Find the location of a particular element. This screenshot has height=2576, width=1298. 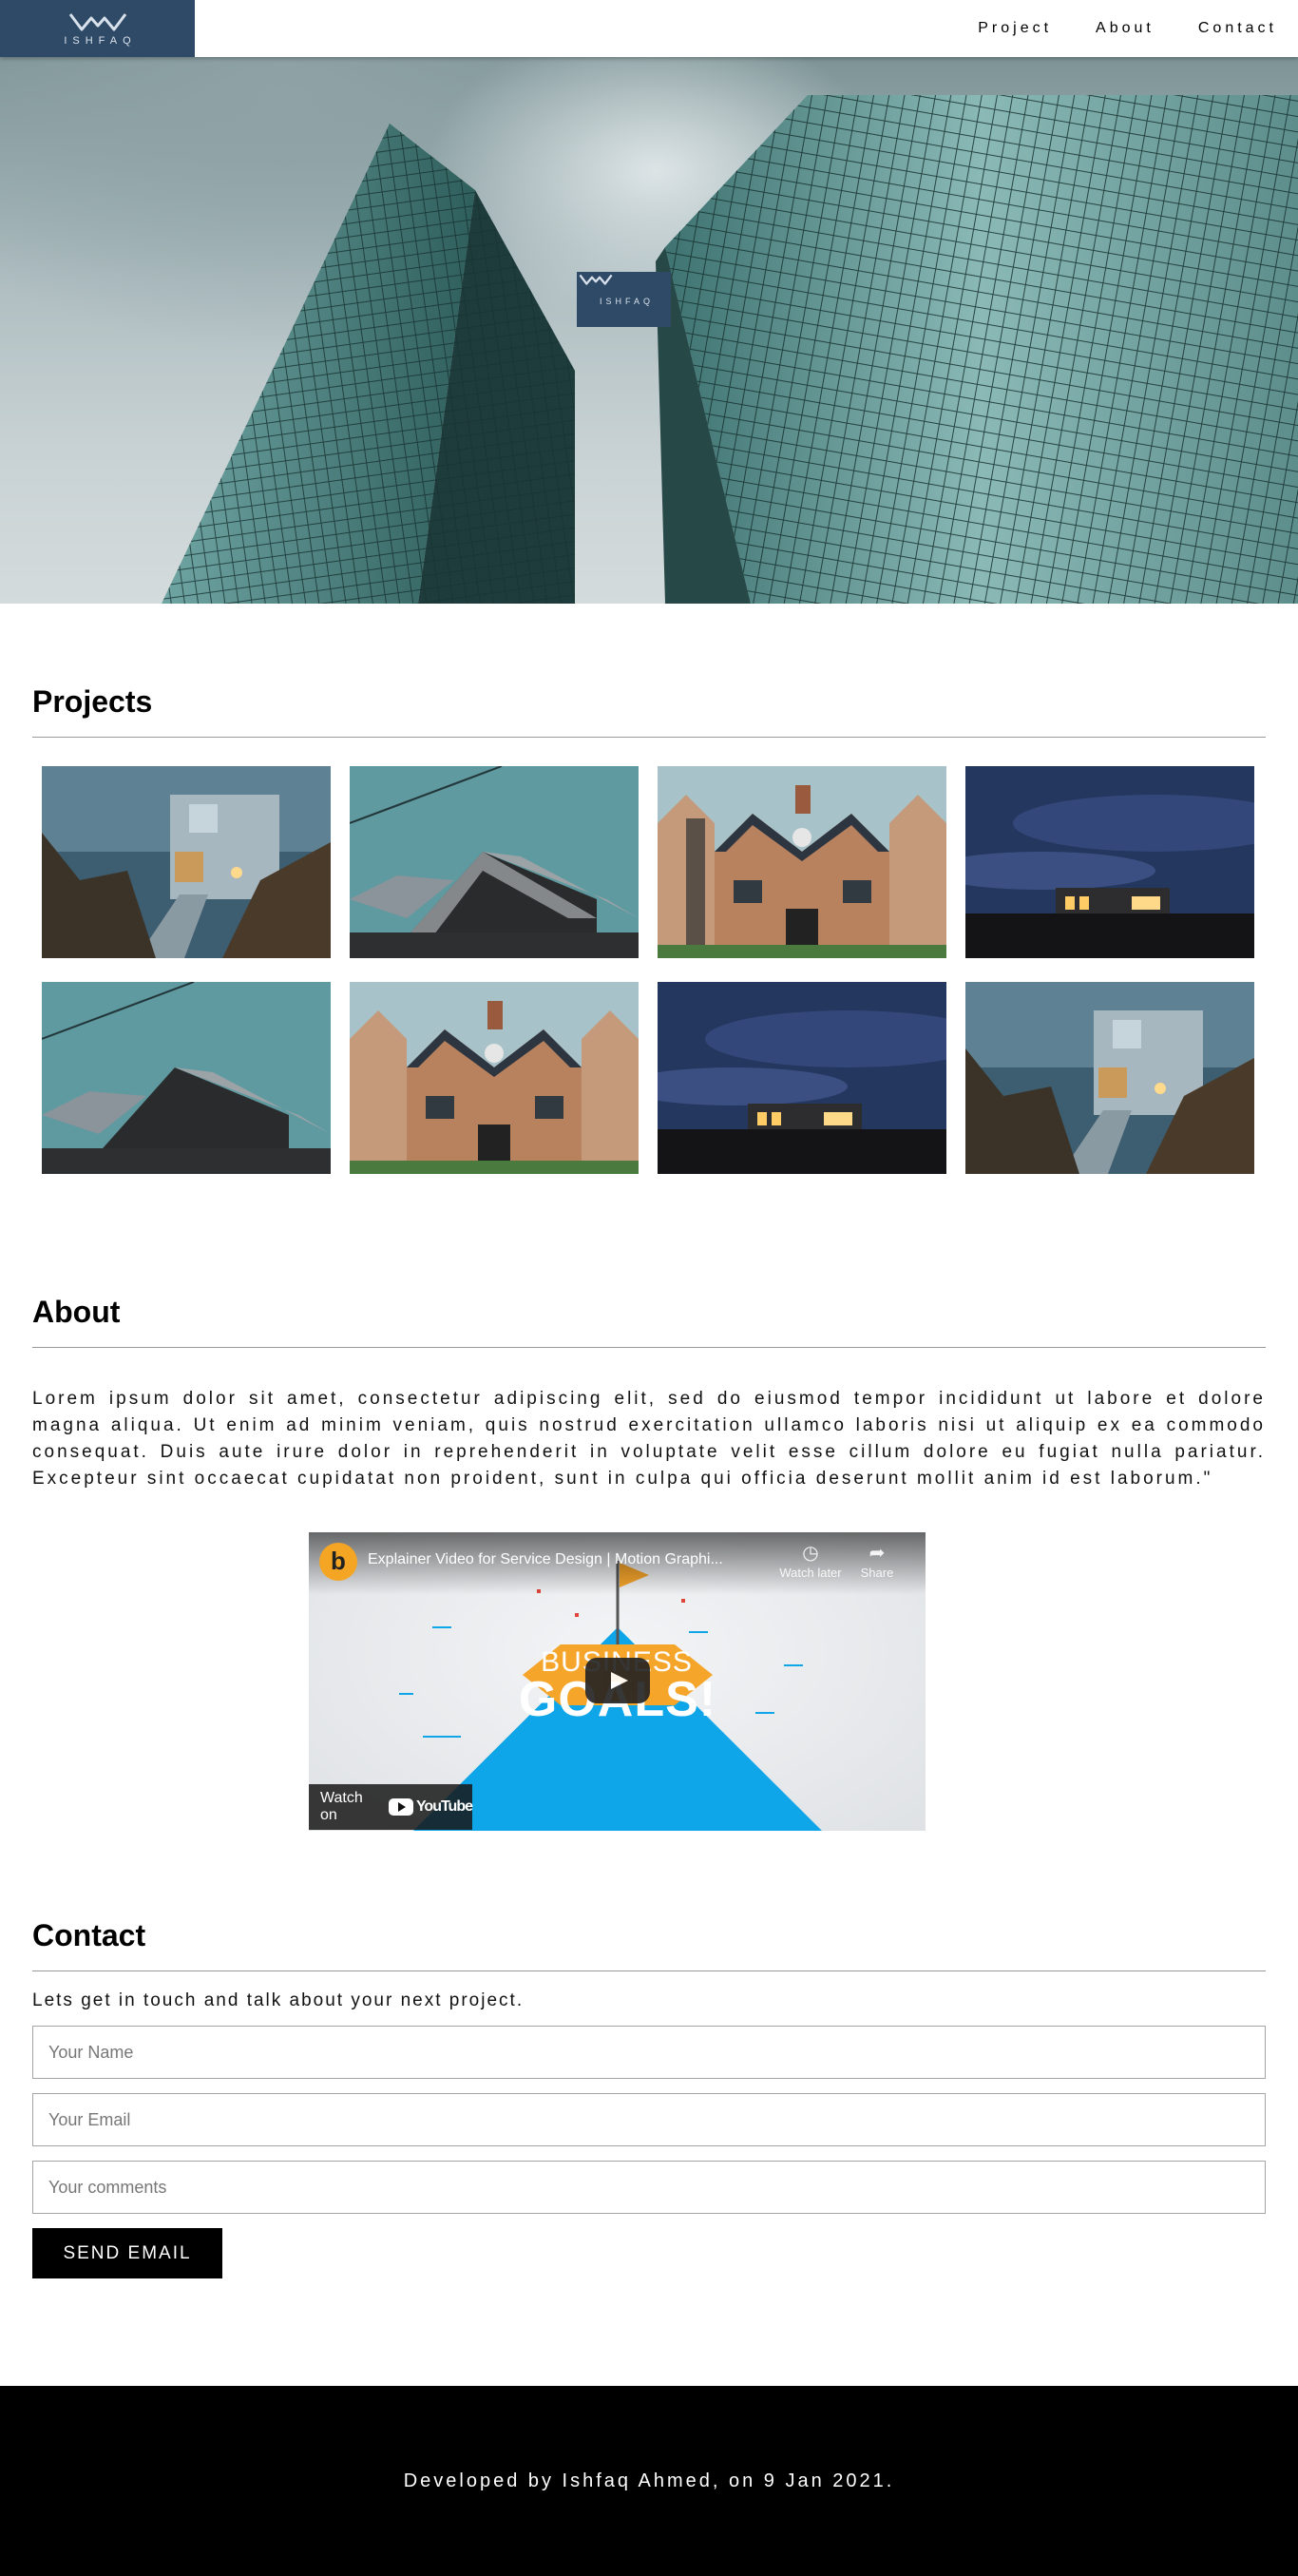

share-label: Share is located at coordinates (877, 1573).